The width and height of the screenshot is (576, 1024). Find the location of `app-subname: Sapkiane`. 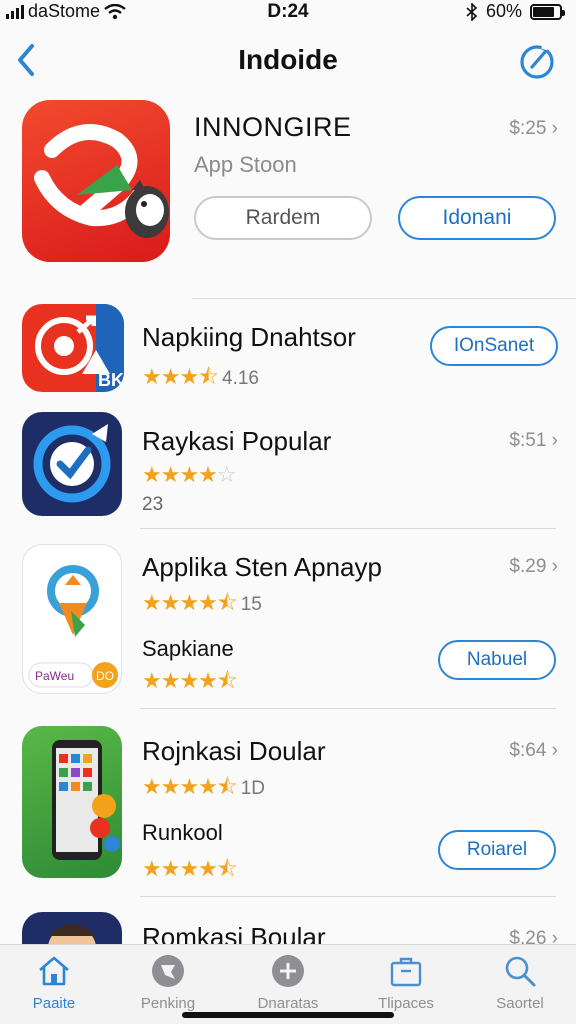

app-subname: Sapkiane is located at coordinates (188, 648).